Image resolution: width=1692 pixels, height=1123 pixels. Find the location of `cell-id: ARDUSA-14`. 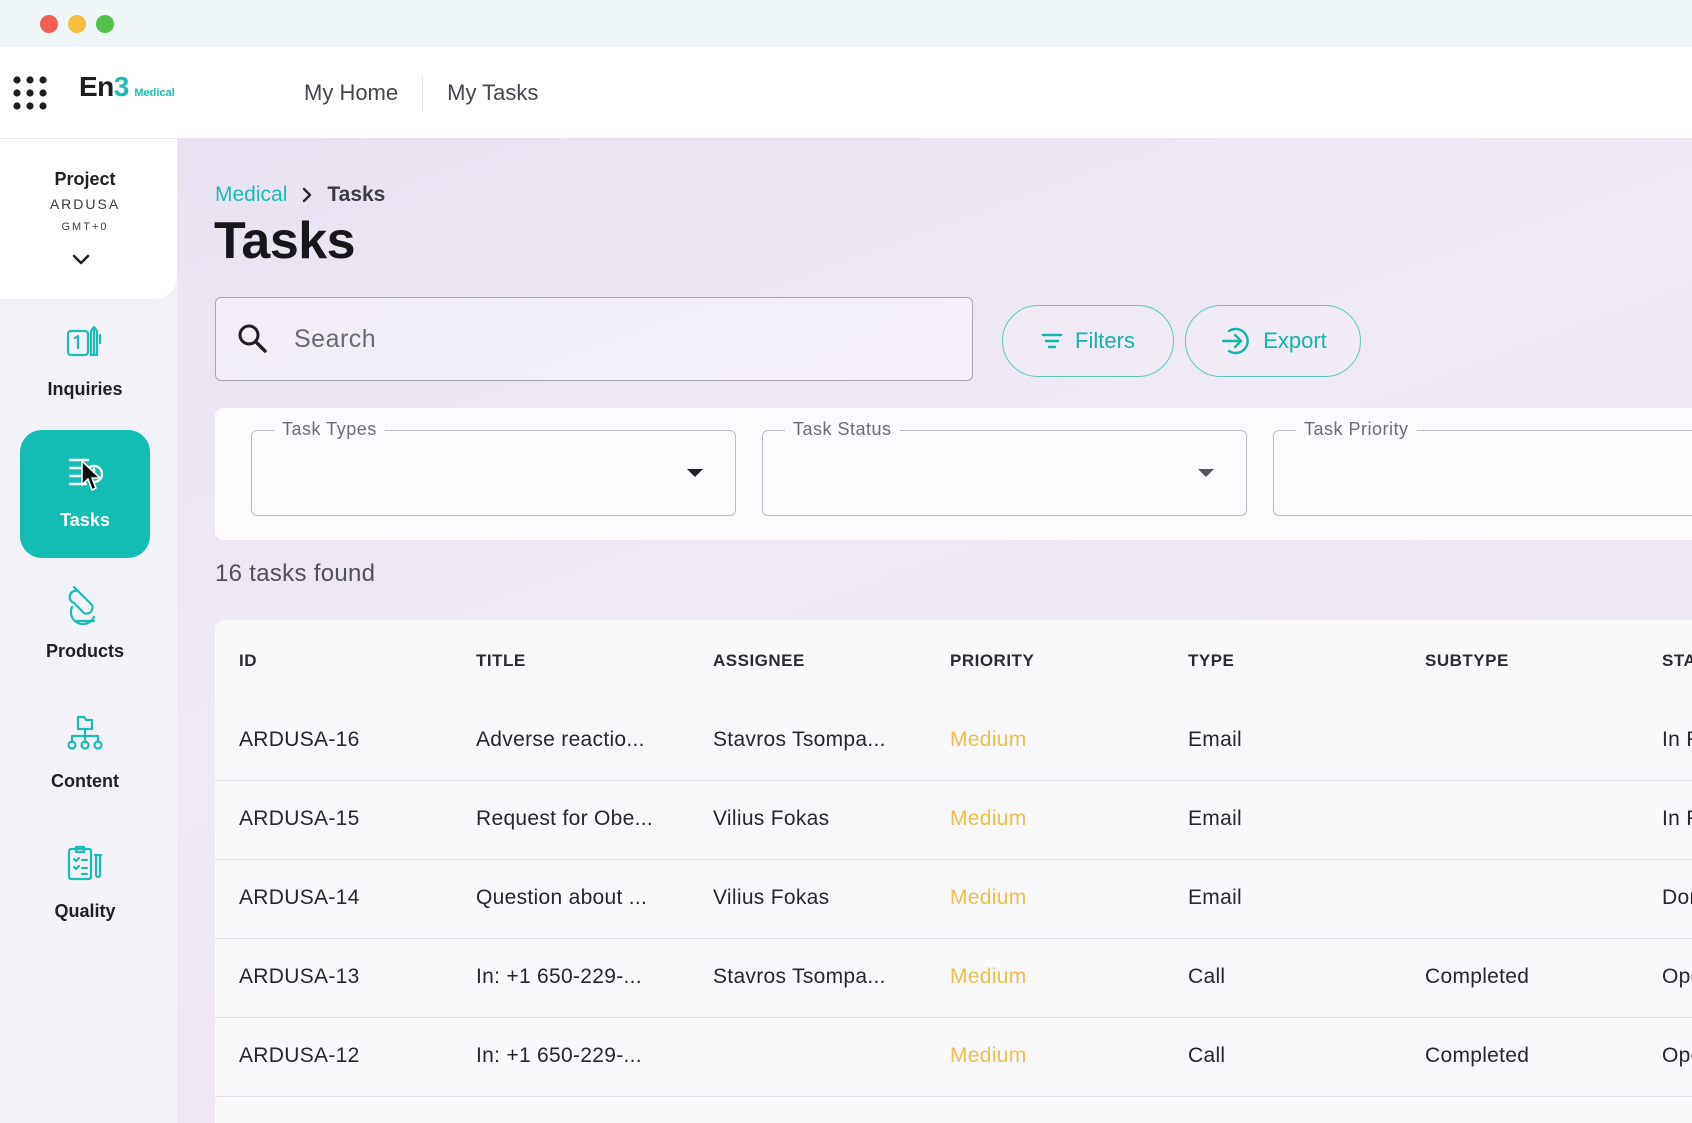

cell-id: ARDUSA-14 is located at coordinates (299, 897).